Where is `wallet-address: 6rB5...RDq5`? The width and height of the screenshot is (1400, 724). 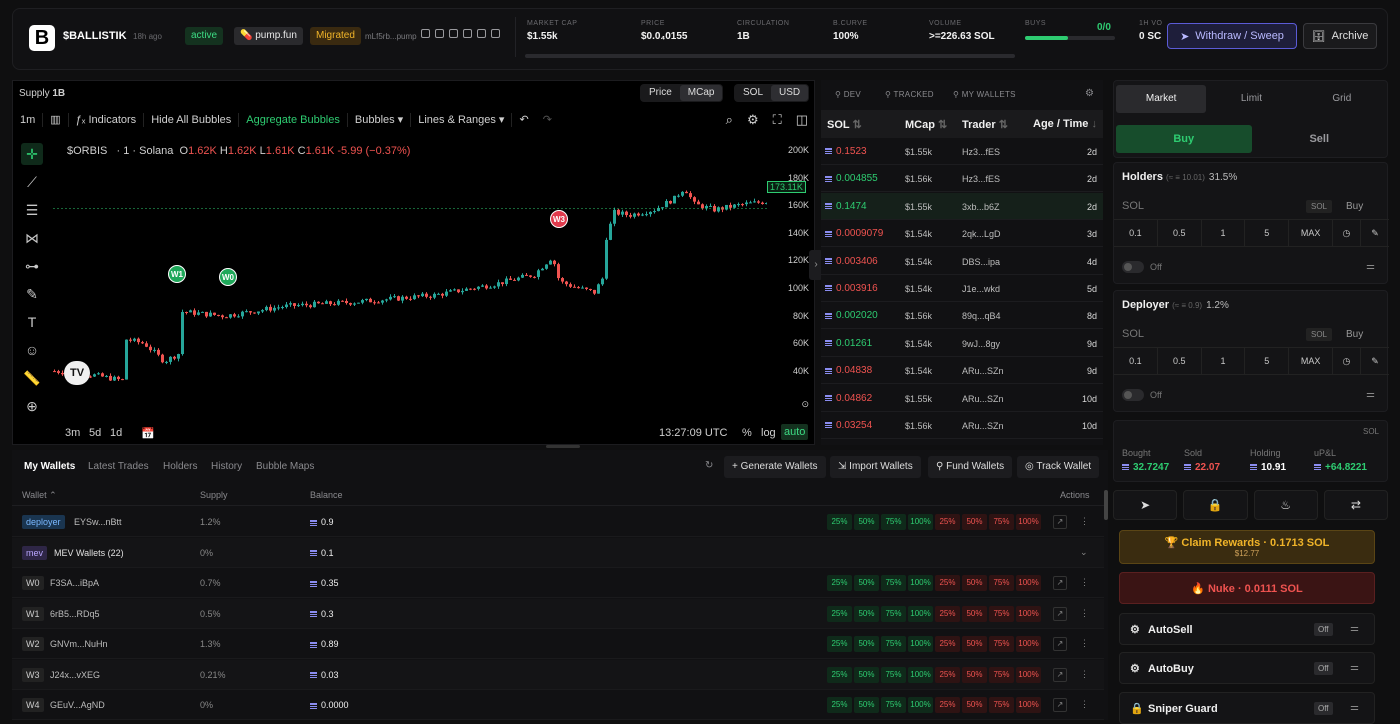 wallet-address: 6rB5...RDq5 is located at coordinates (75, 614).